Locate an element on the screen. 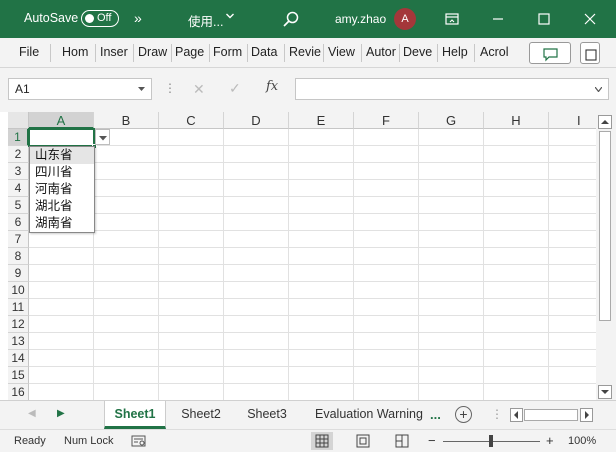 This screenshot has width=616, height=452. close-icon is located at coordinates (590, 19).